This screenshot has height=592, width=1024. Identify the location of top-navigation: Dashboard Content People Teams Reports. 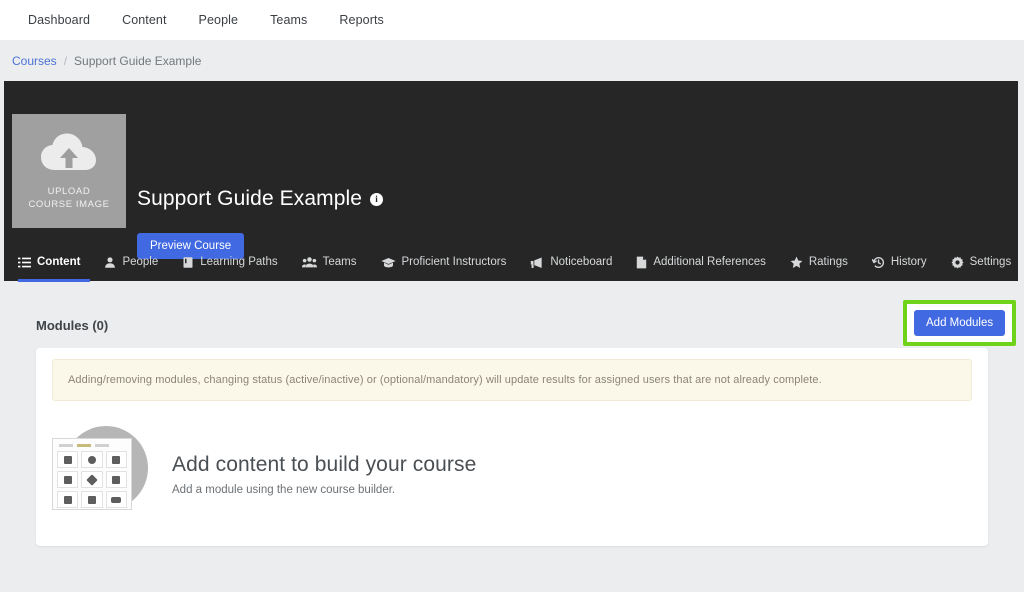
(512, 20).